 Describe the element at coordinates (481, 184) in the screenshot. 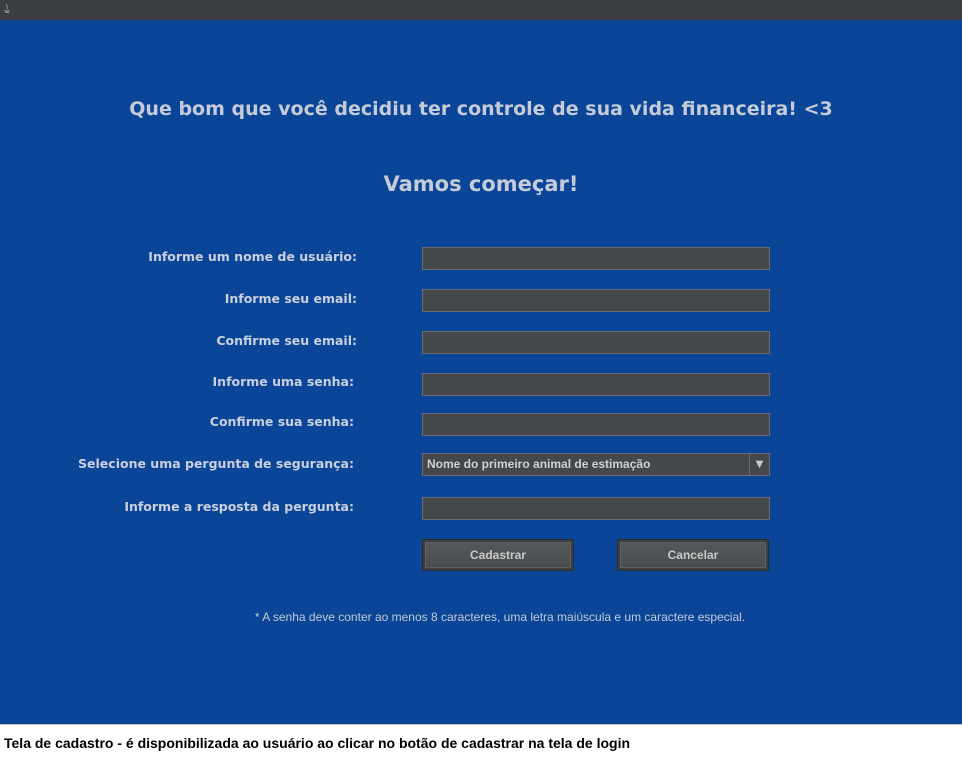

I see `start-heading: Vamos começar!` at that location.